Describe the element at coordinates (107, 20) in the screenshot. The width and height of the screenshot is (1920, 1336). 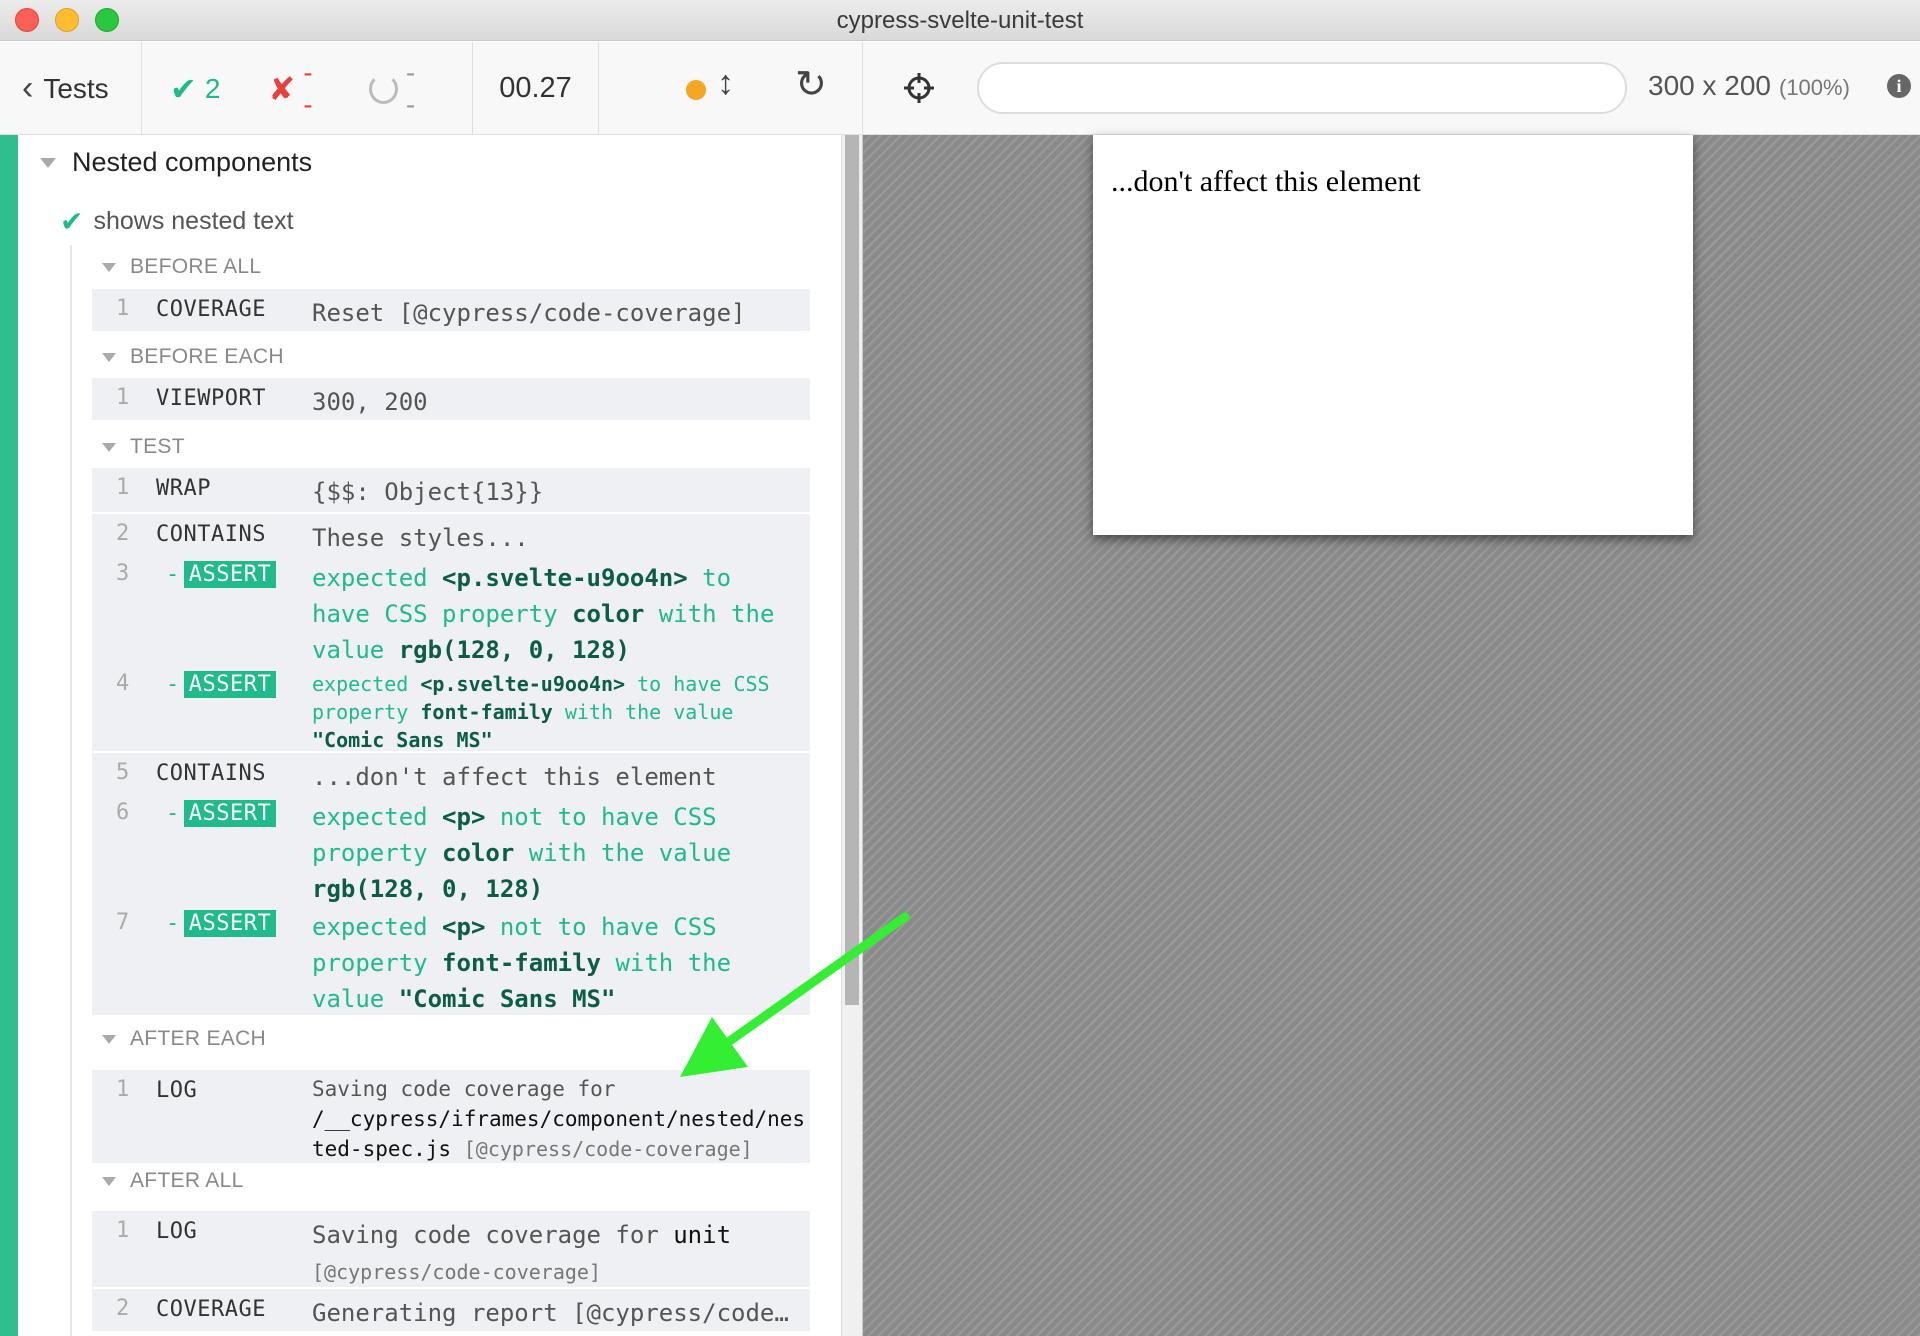
I see `maximize-window-button` at that location.